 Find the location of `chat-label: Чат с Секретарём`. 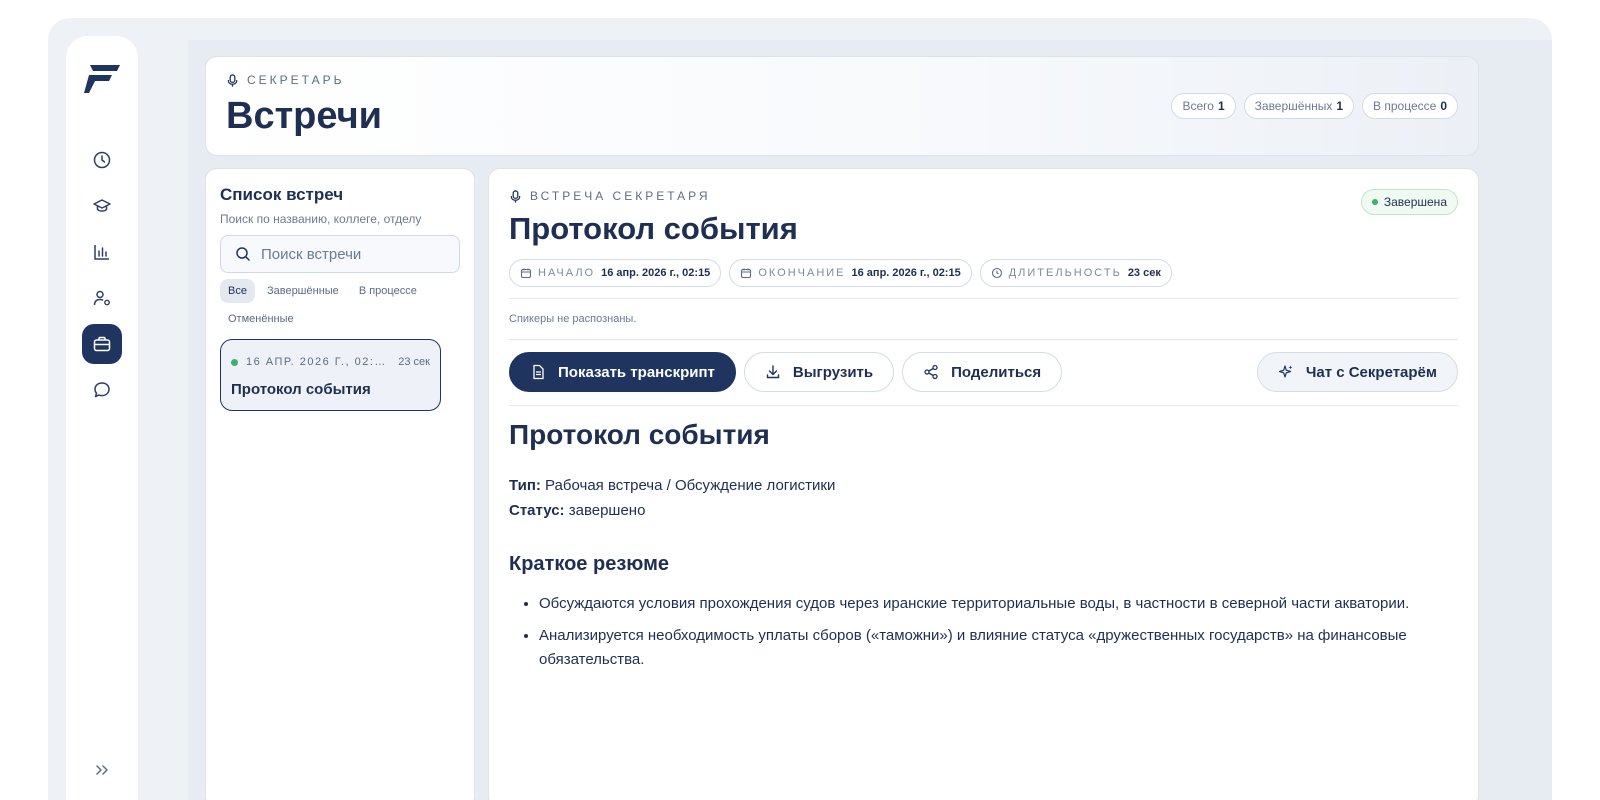

chat-label: Чат с Секретарём is located at coordinates (1371, 372).